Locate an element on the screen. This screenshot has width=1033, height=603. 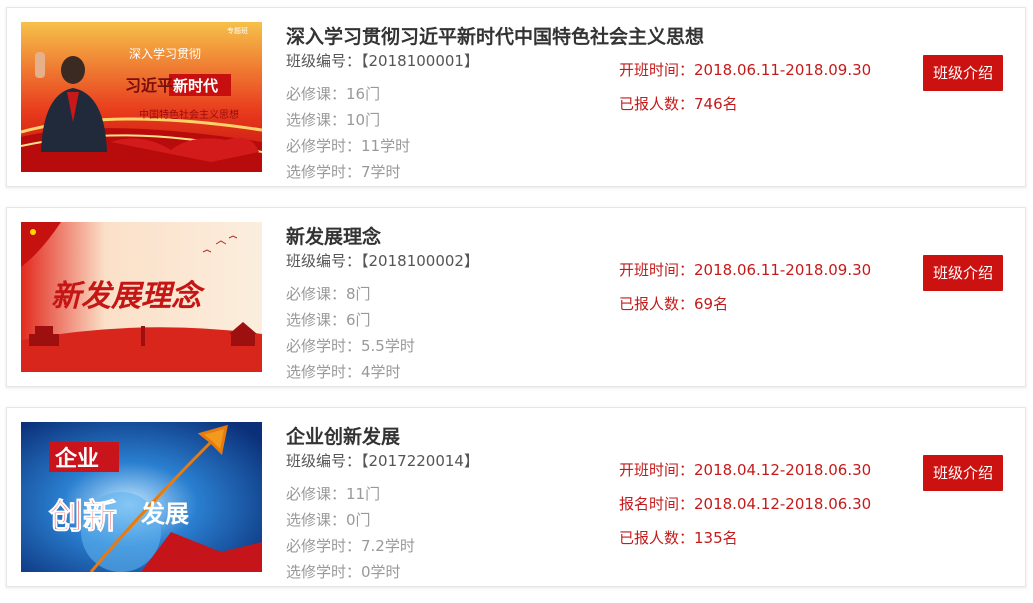
course-title: 深入学习贯彻习近平新时代中国特色社会主义思想 is located at coordinates (495, 35).